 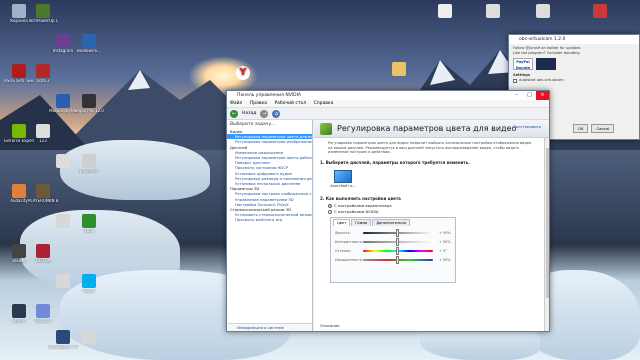 I want to click on slider-value: + 0°, so click(x=443, y=251).